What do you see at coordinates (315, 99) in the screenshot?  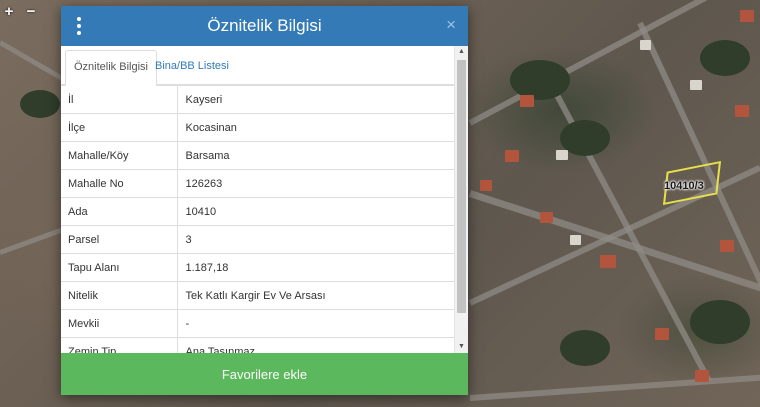 I see `row-value: Kayseri` at bounding box center [315, 99].